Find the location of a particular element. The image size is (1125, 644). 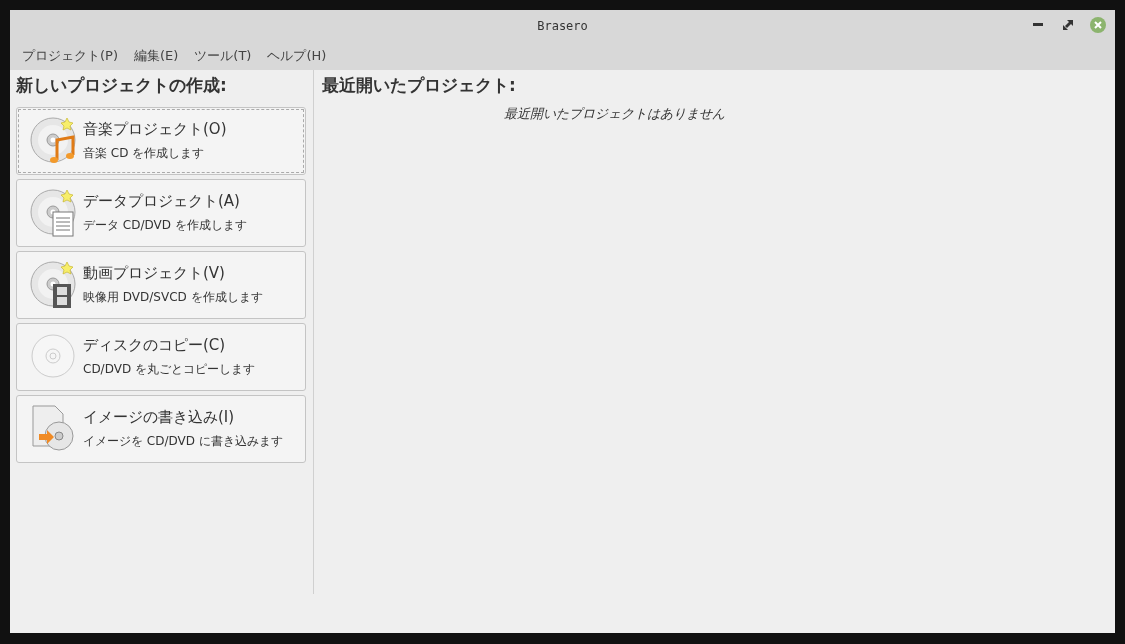

menu-item: プロジェクト(P) is located at coordinates (70, 55).